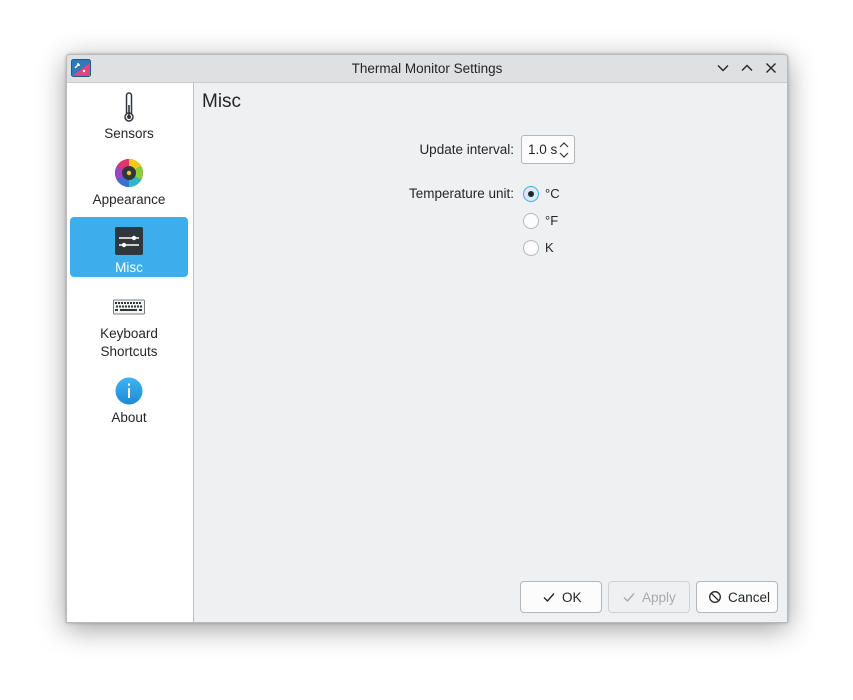 This screenshot has height=700, width=853. Describe the element at coordinates (129, 342) in the screenshot. I see `sidebar-item-label: Keyboard Shortcuts` at that location.